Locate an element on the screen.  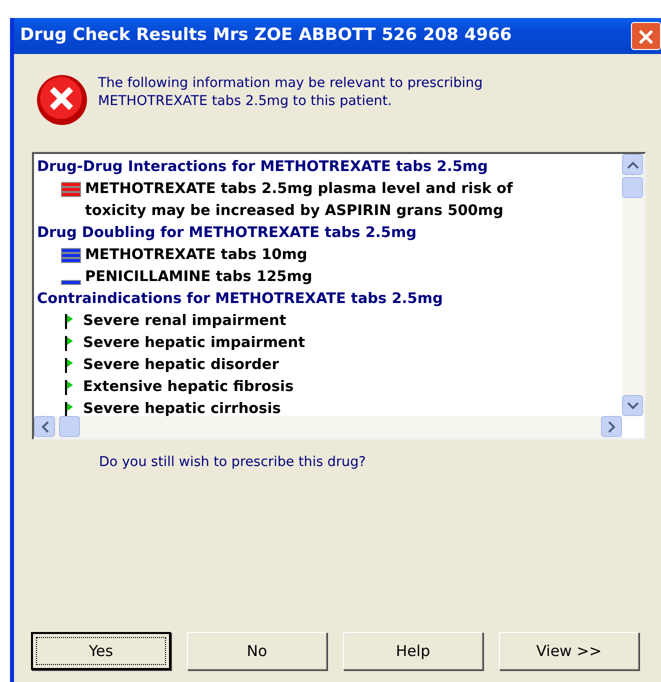
scroll-up-button is located at coordinates (632, 164).